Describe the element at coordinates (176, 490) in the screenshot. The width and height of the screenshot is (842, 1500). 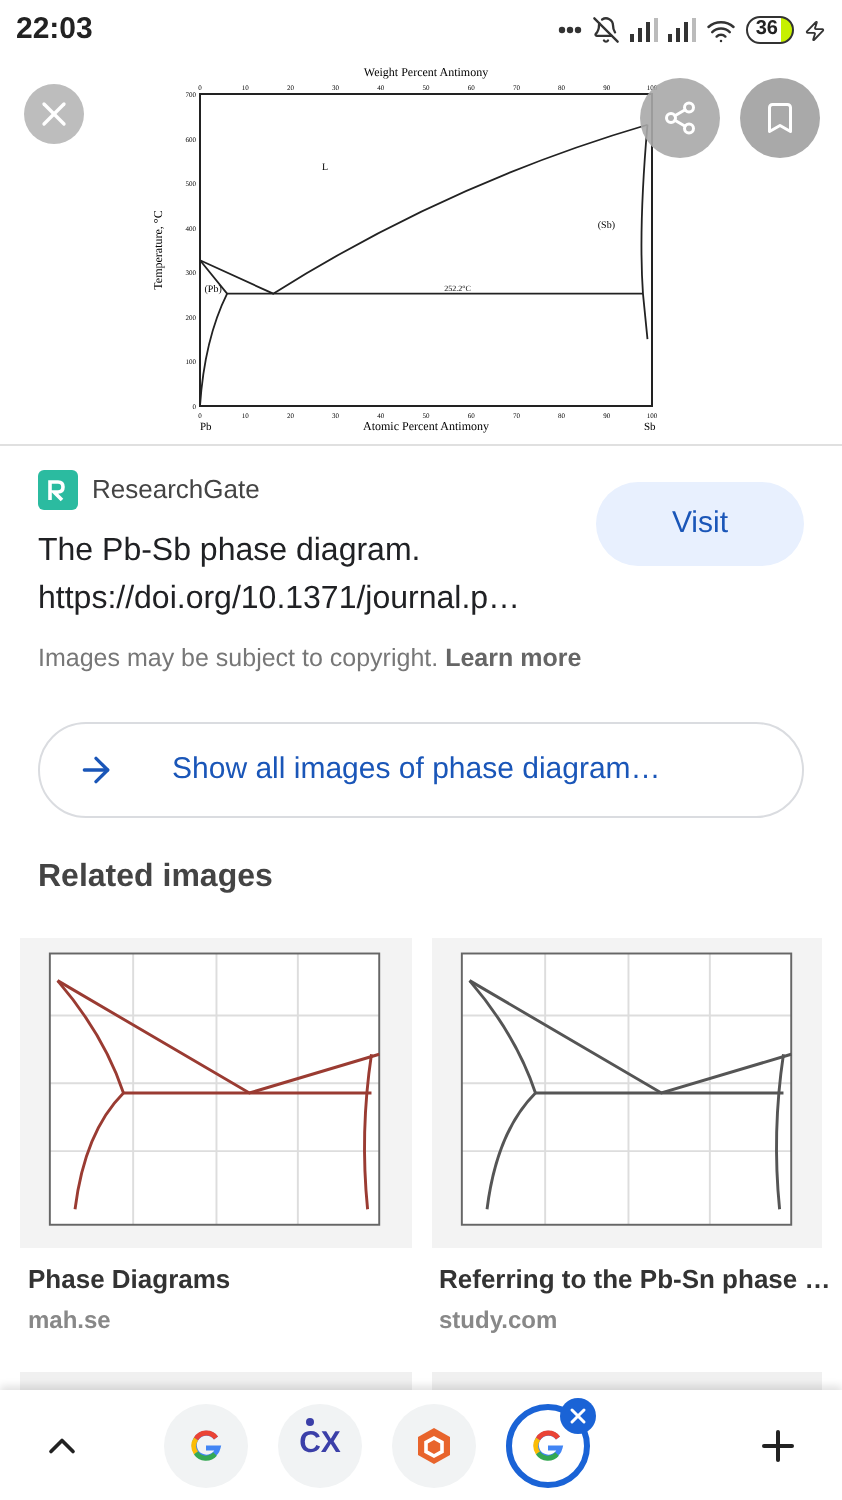
I see `source-name: ResearchGate` at that location.